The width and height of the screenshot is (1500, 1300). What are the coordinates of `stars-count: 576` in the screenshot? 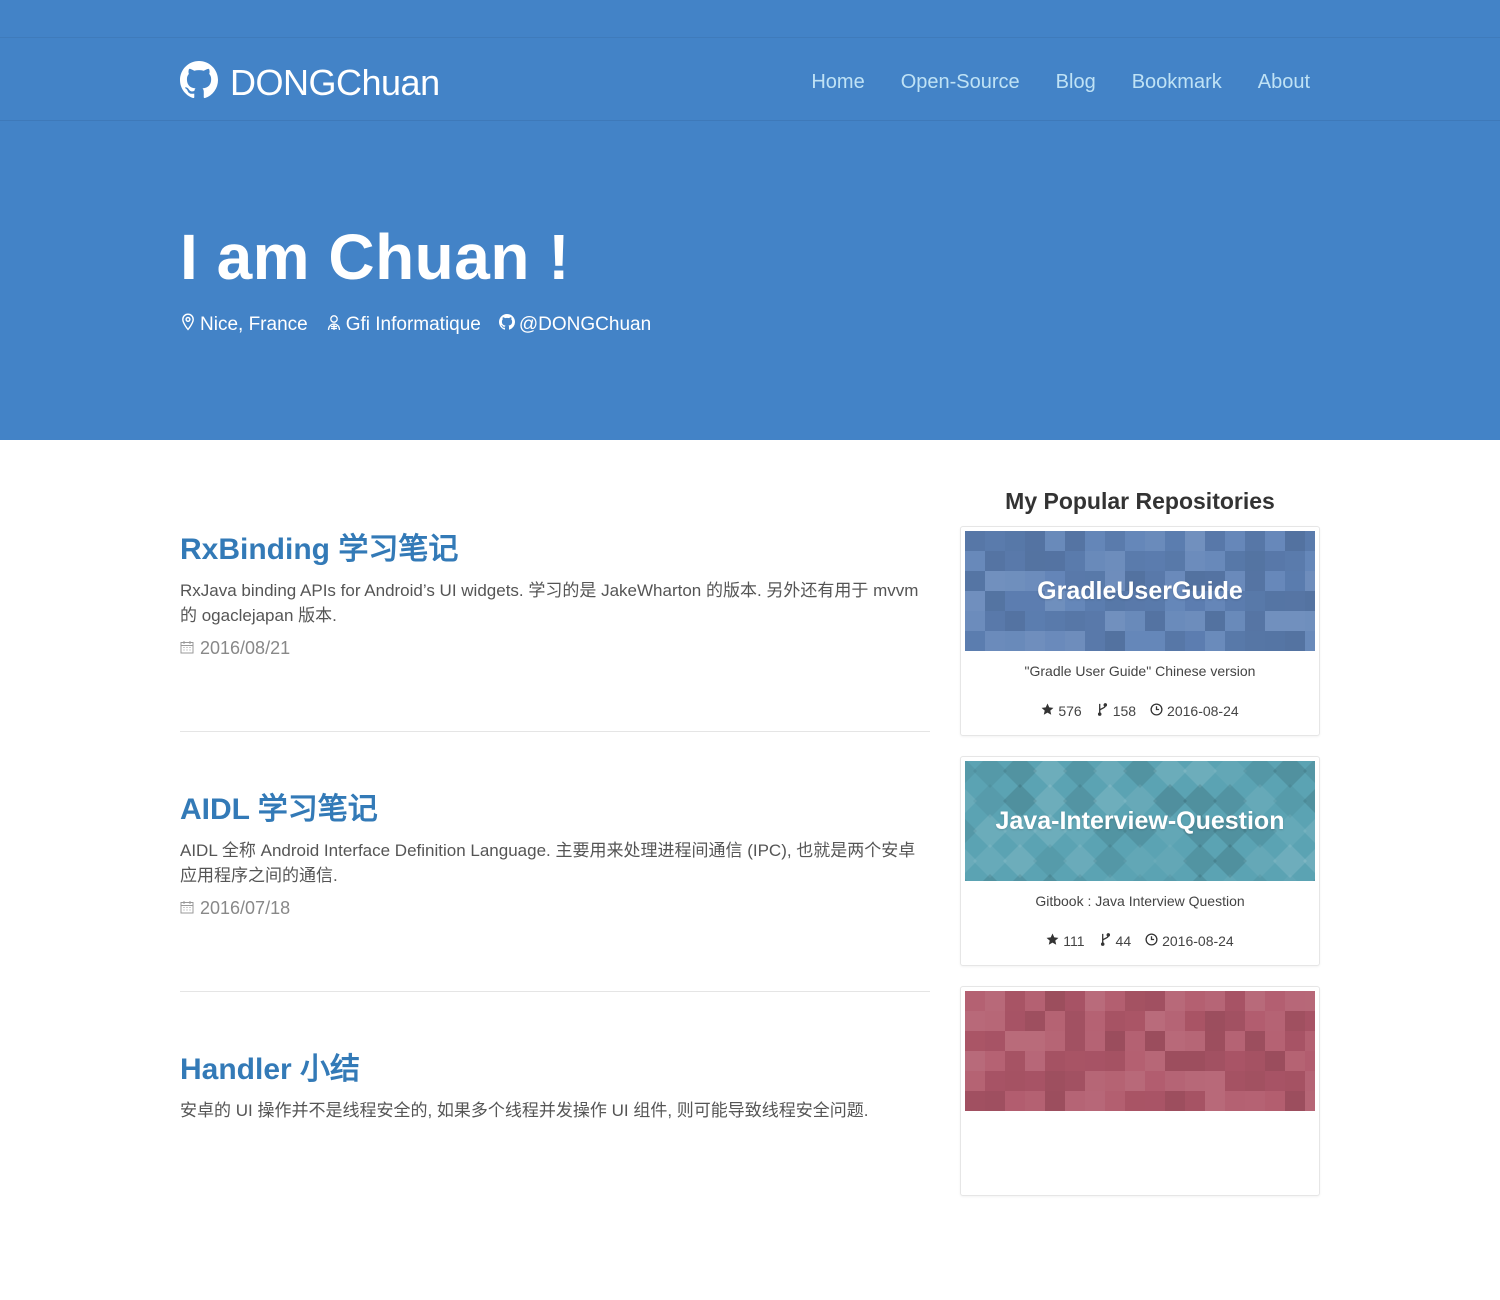 It's located at (1070, 711).